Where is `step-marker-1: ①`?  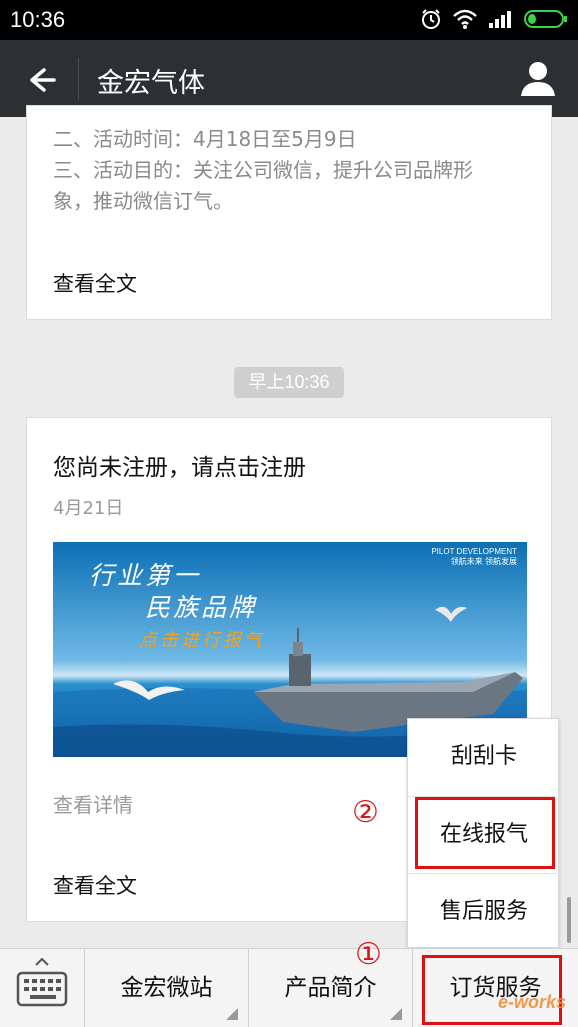 step-marker-1: ① is located at coordinates (368, 954).